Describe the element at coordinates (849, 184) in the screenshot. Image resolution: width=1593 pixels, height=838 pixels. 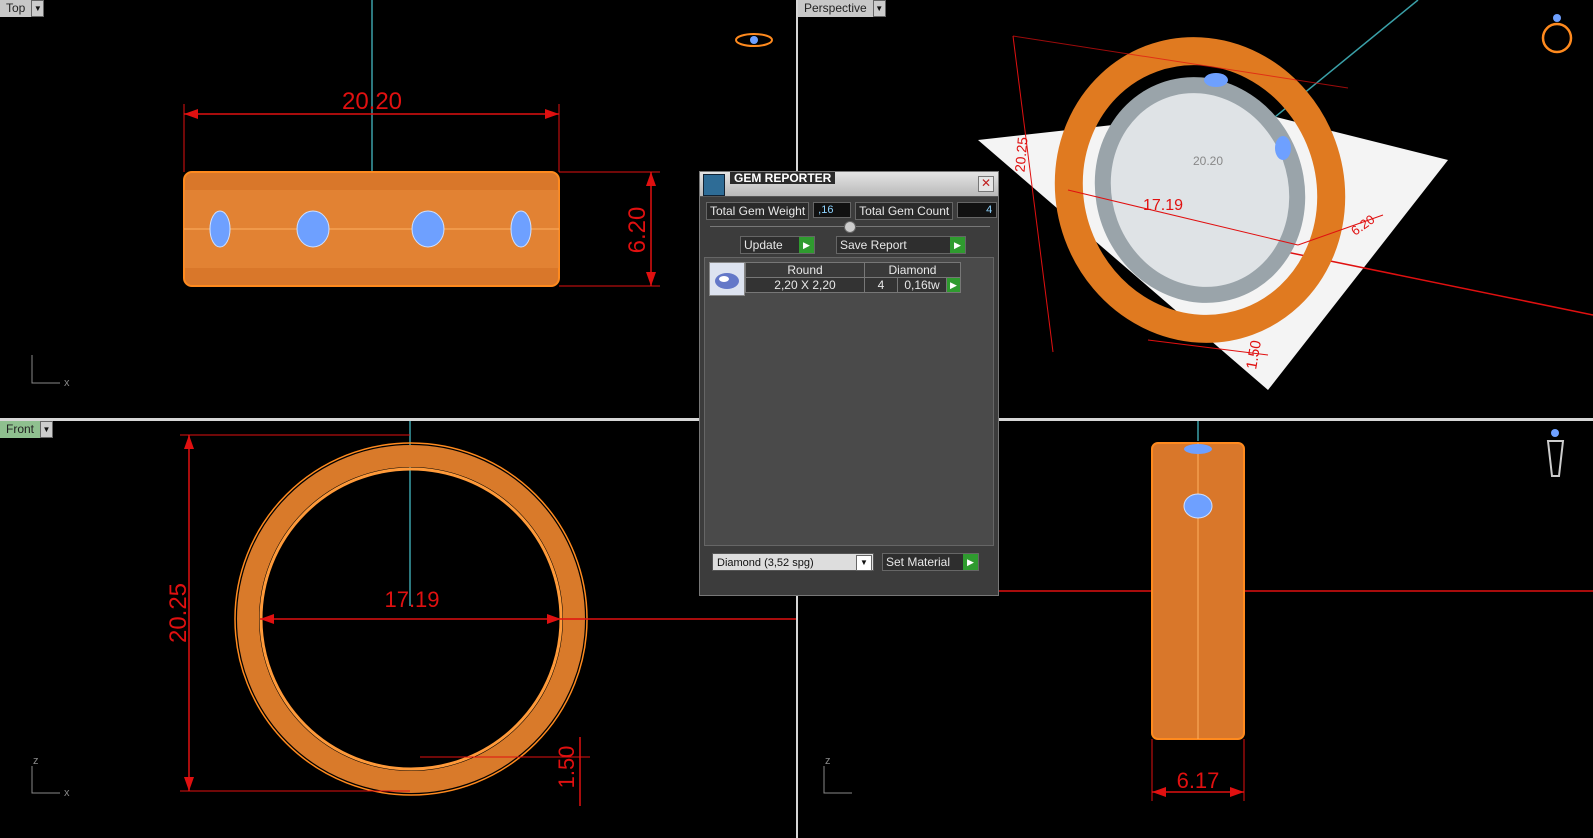
I see `dialog-titlebar: GEM REPORTER ✕` at that location.